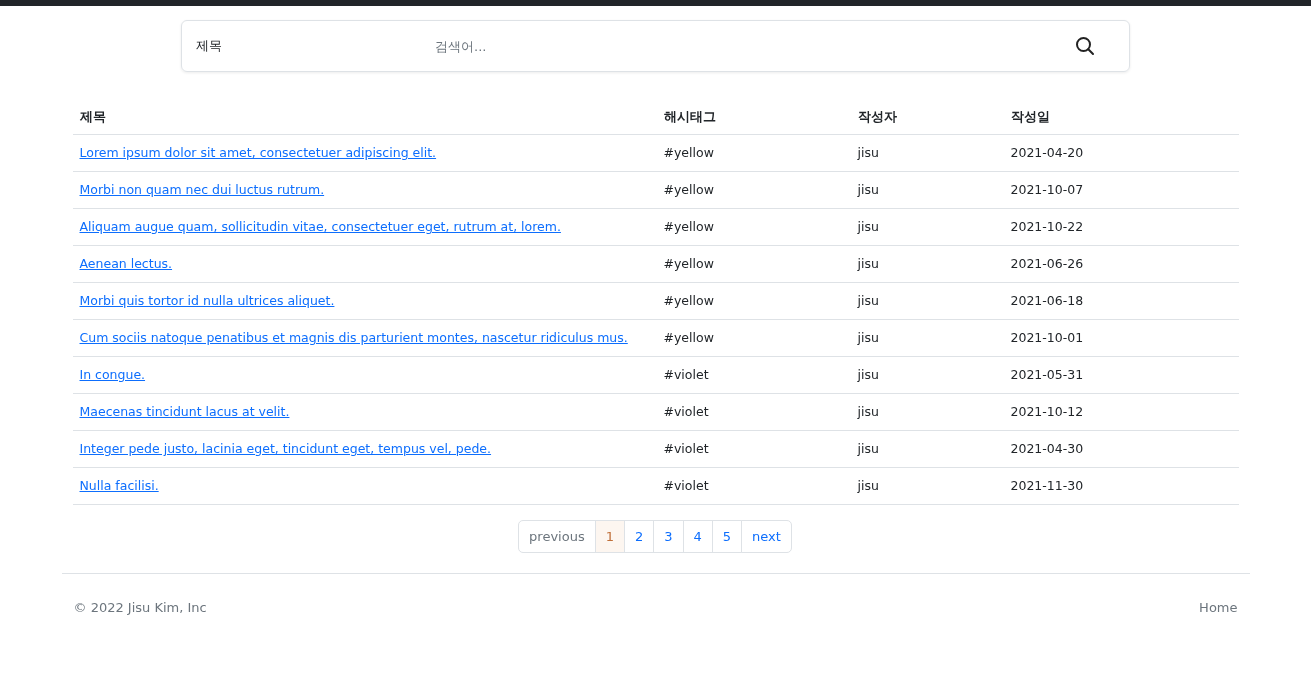 The height and width of the screenshot is (688, 1311). I want to click on date-cell: 2021-06-18, so click(1121, 301).